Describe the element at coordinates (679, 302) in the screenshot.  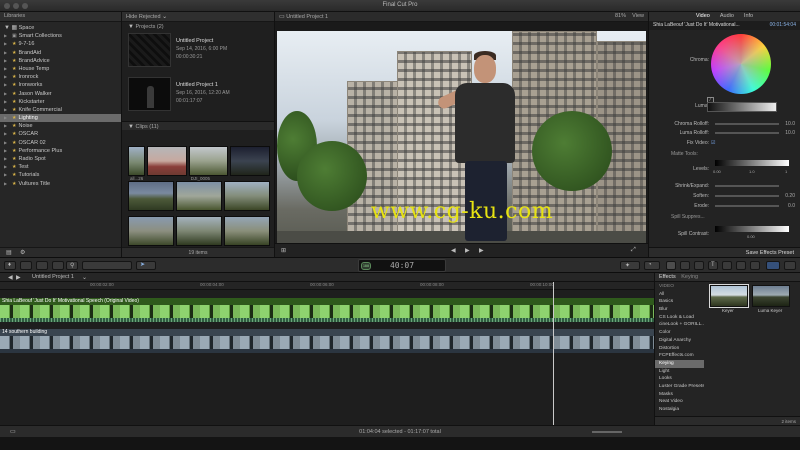
I see `effects-category-item: Basics` at that location.